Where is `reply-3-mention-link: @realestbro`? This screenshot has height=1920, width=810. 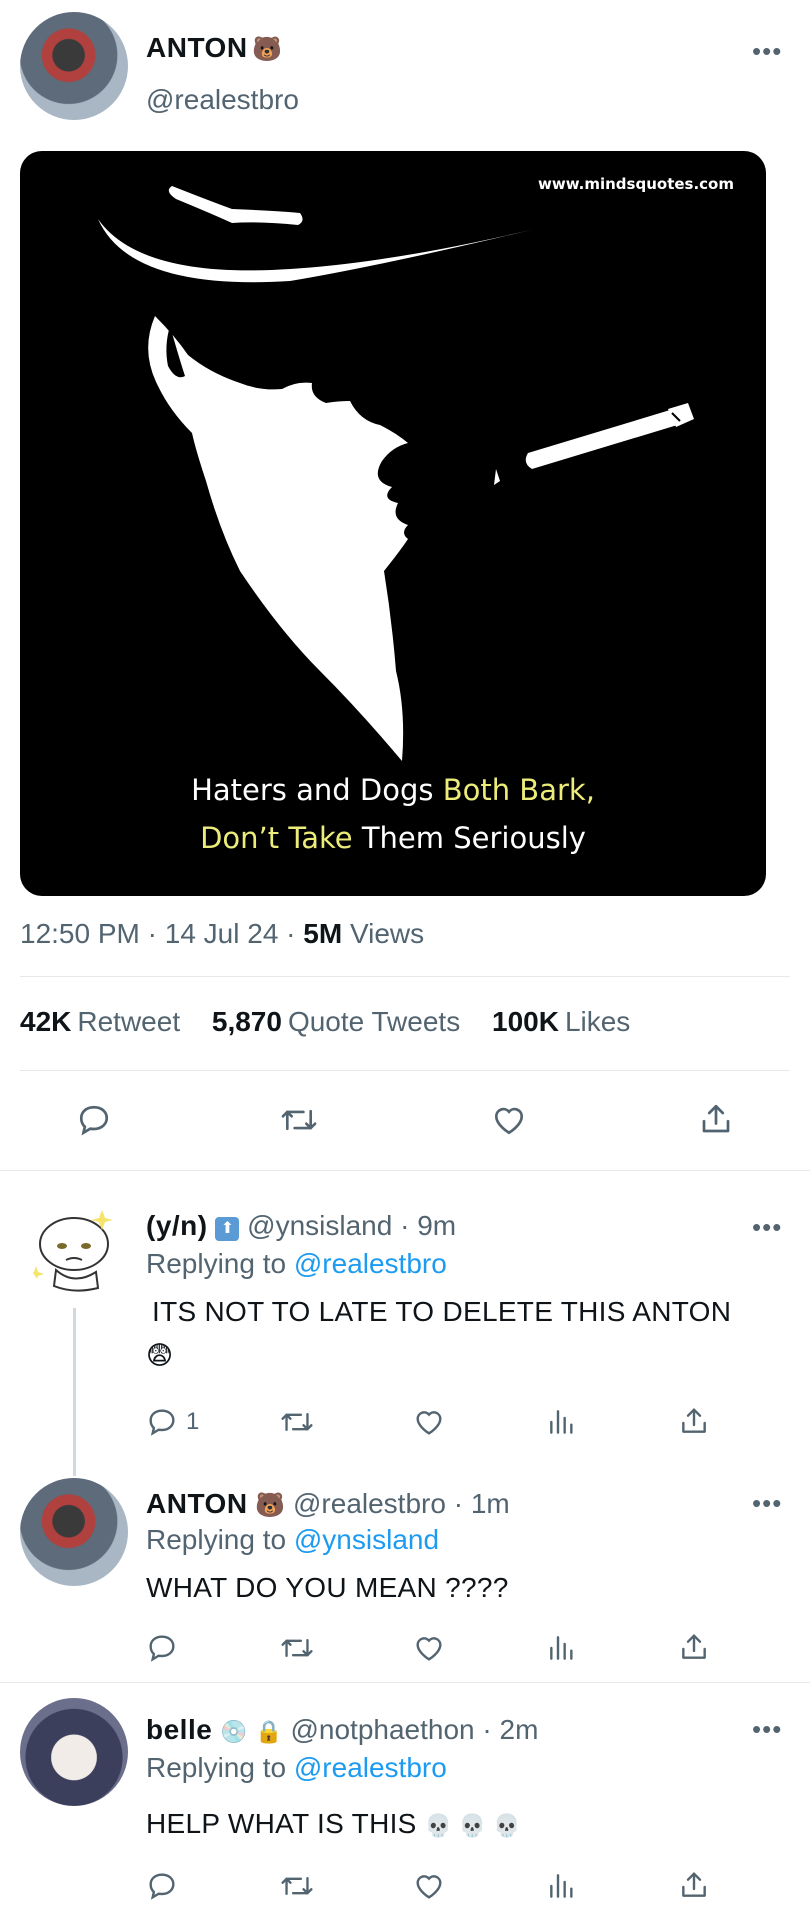 reply-3-mention-link: @realestbro is located at coordinates (370, 1767).